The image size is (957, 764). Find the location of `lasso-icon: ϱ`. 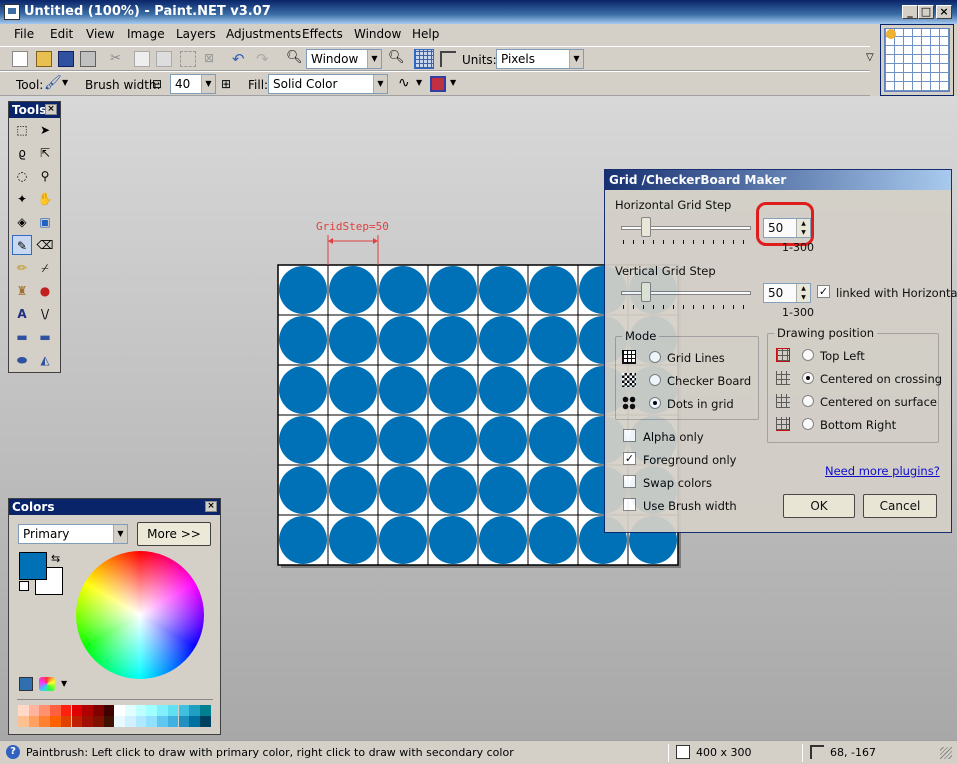

lasso-icon: ϱ is located at coordinates (22, 153).